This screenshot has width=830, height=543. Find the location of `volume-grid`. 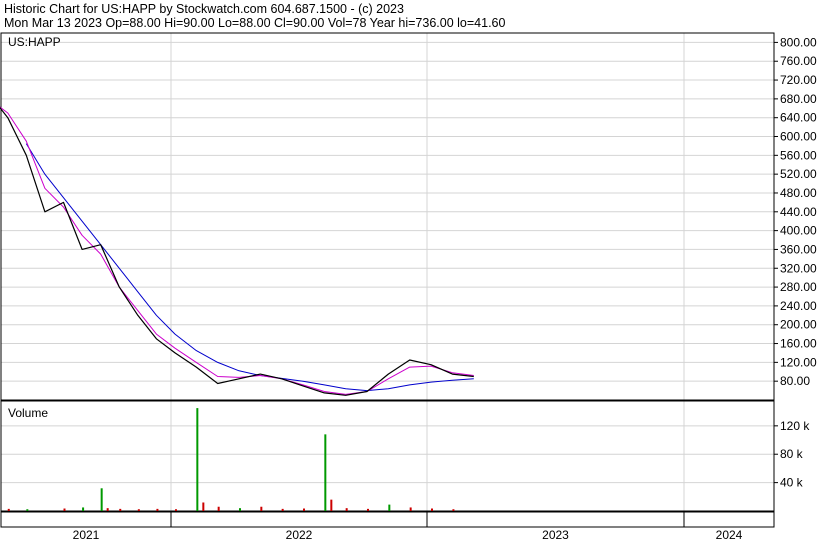

volume-grid is located at coordinates (387, 454).